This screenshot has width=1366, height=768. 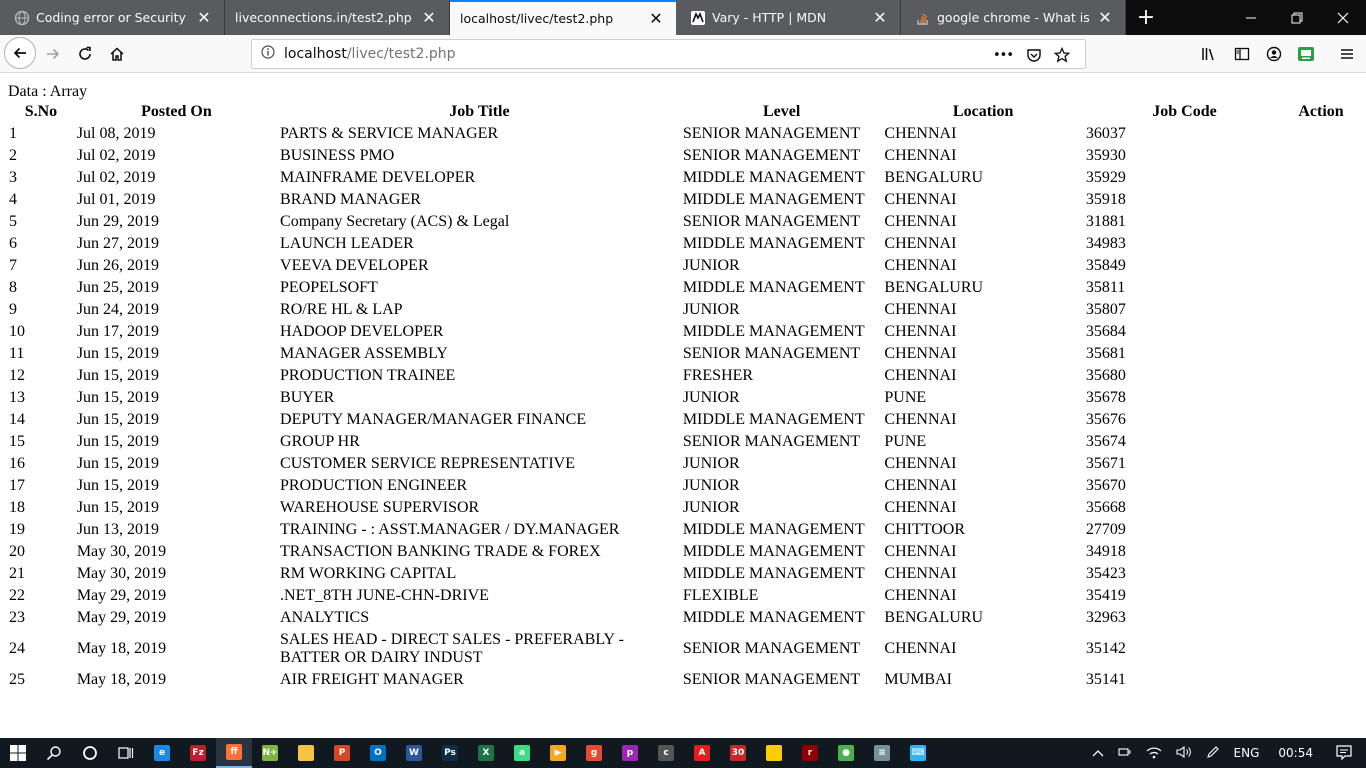 What do you see at coordinates (378, 753) in the screenshot?
I see `taskbar-app-outlook: O` at bounding box center [378, 753].